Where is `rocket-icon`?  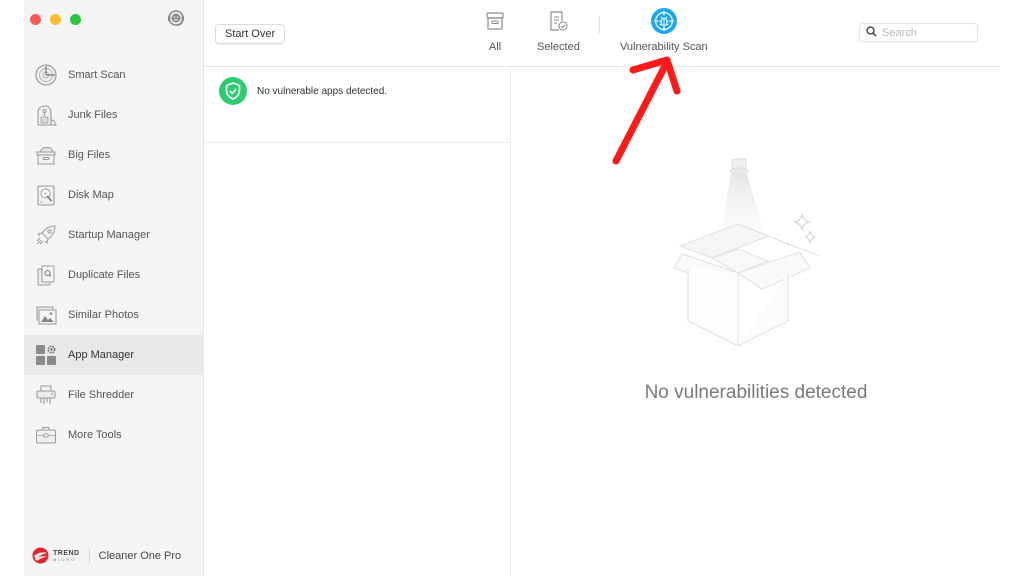
rocket-icon is located at coordinates (46, 235).